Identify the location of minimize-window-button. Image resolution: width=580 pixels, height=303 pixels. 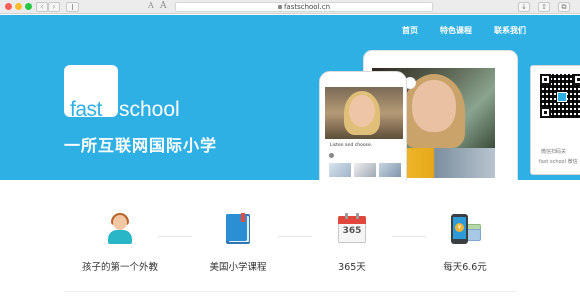
(18, 6).